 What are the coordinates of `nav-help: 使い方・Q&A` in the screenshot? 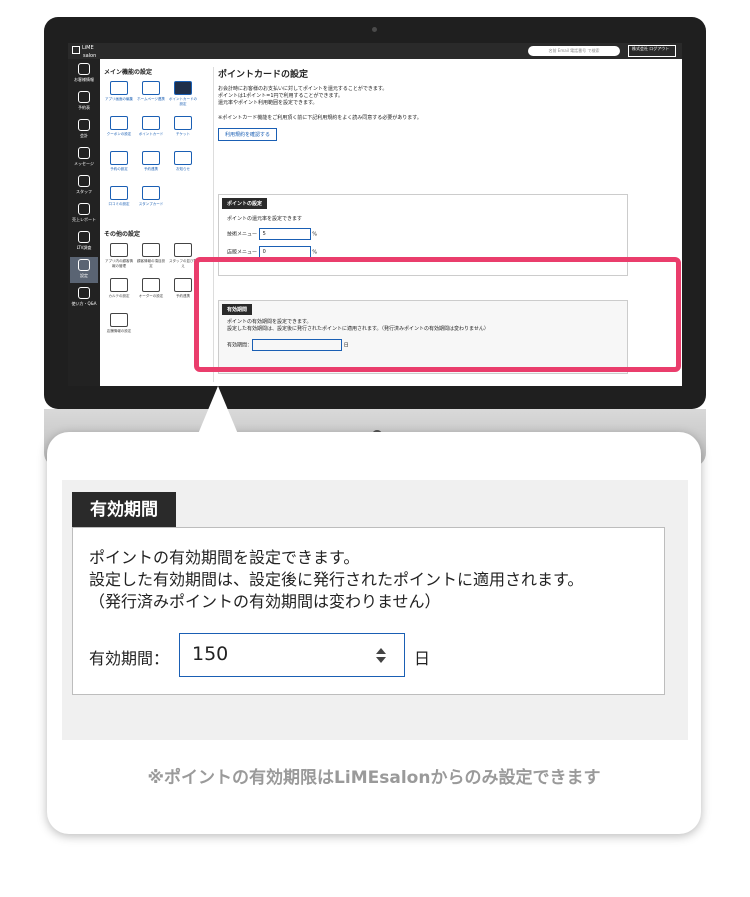 It's located at (84, 298).